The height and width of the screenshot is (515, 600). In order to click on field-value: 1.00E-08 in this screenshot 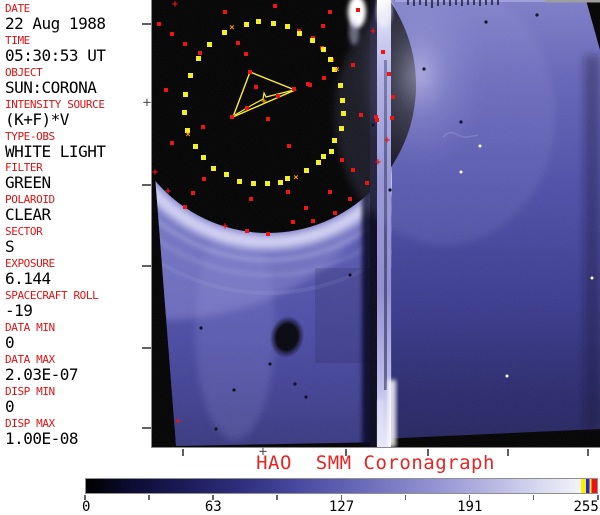, I will do `click(42, 438)`.